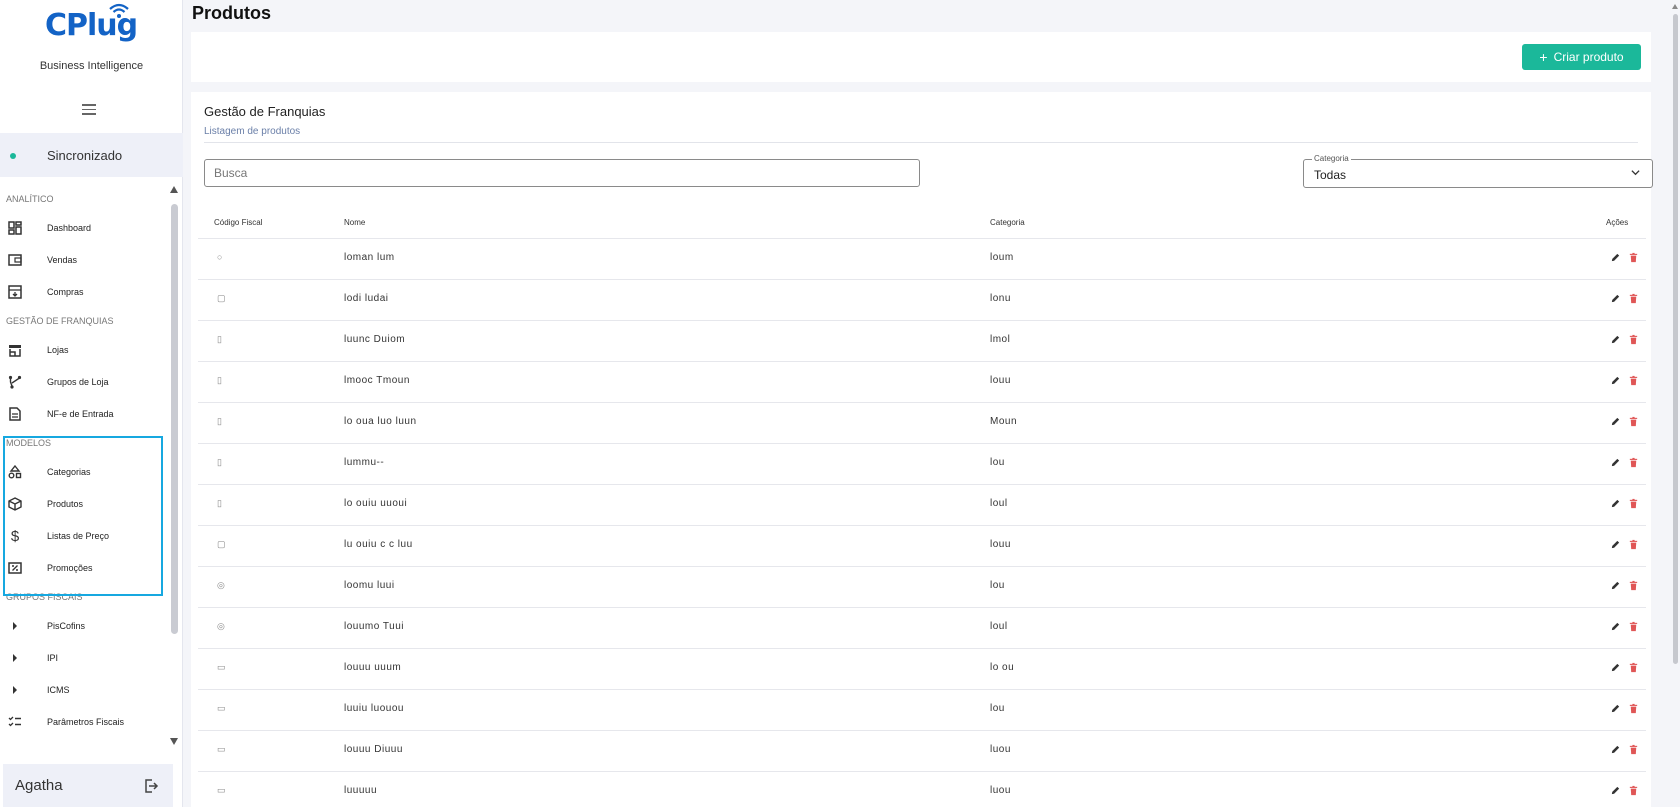 This screenshot has width=1680, height=807. I want to click on sidebar-scrollbar, so click(174, 466).